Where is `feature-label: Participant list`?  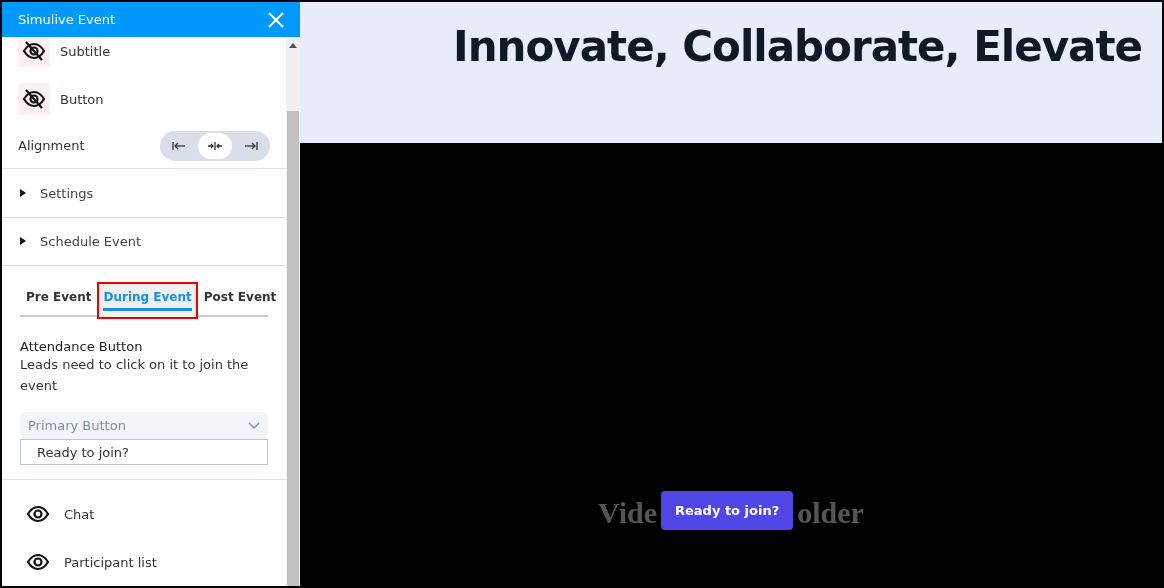
feature-label: Participant list is located at coordinates (110, 562).